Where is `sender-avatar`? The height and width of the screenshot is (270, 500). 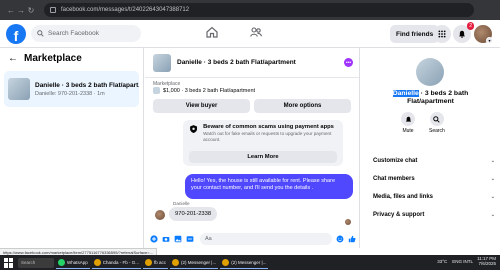
sender-avatar is located at coordinates (160, 215).